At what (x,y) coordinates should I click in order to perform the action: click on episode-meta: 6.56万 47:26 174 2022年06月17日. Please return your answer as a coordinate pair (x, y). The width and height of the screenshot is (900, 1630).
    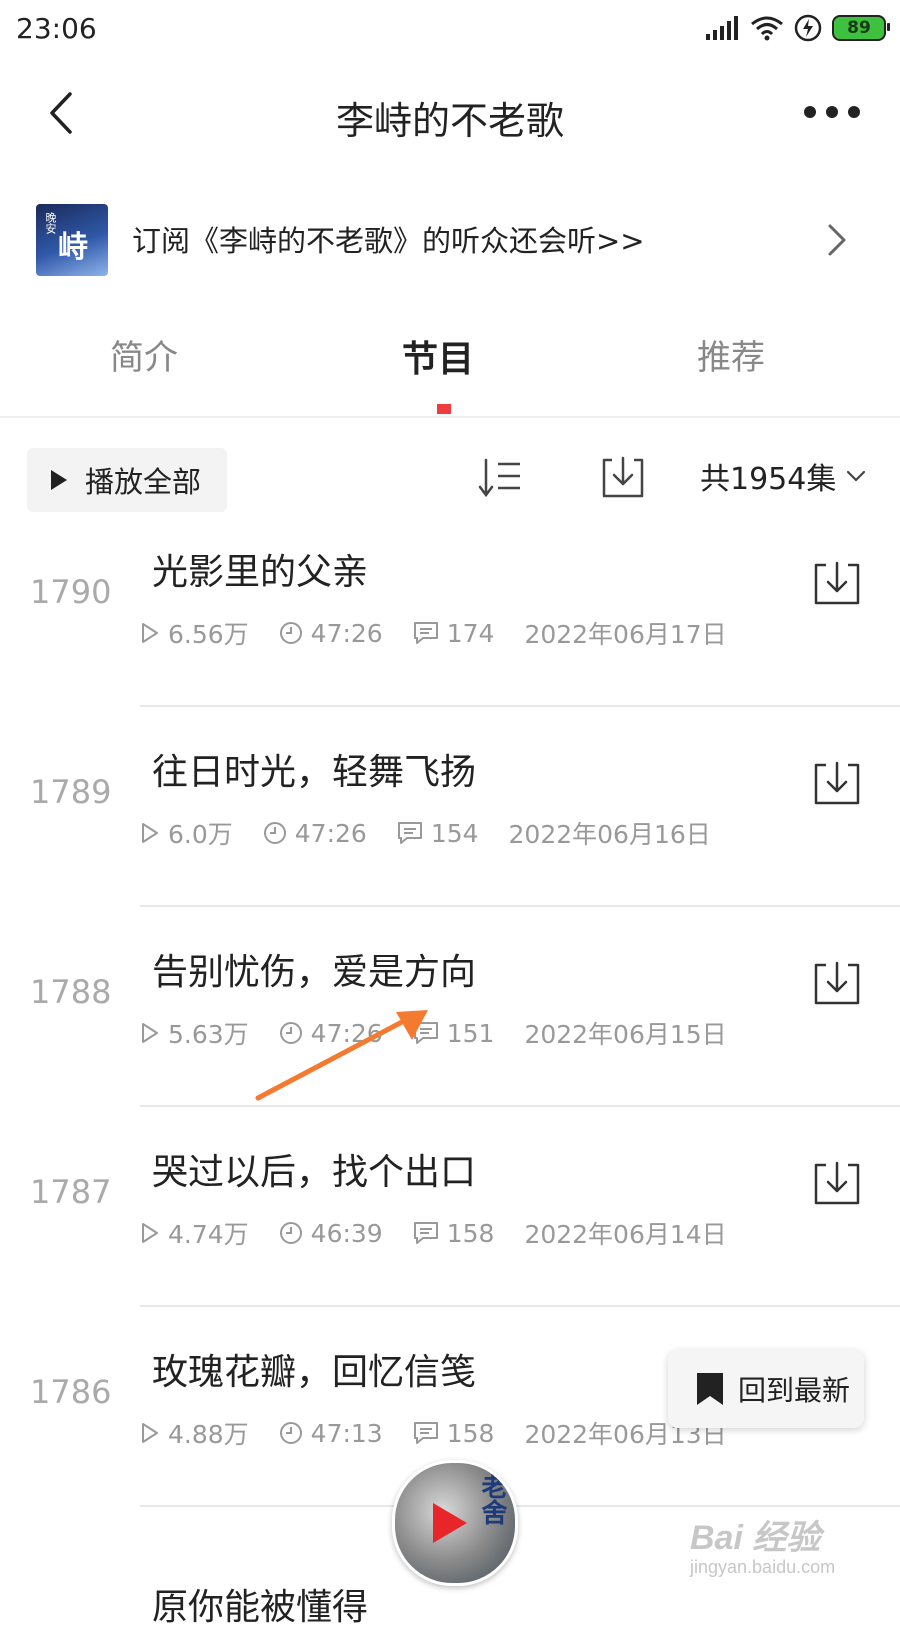
    Looking at the image, I should click on (448, 633).